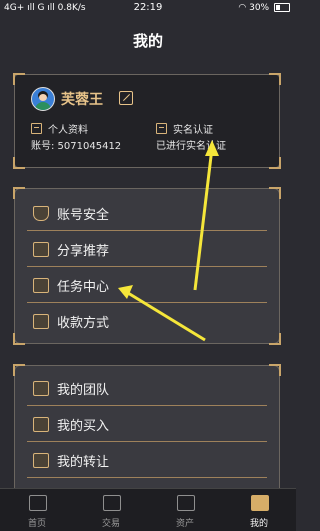 The image size is (320, 531). Describe the element at coordinates (148, 9) in the screenshot. I see `status-bar: 4G+ ıll G ıll 0.8K/s 22:19 ◠ 30%` at that location.